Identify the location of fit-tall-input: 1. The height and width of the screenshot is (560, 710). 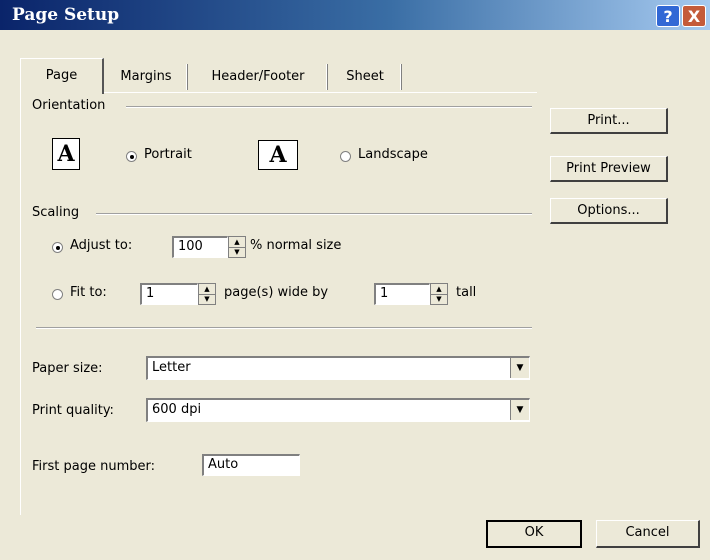
(402, 294).